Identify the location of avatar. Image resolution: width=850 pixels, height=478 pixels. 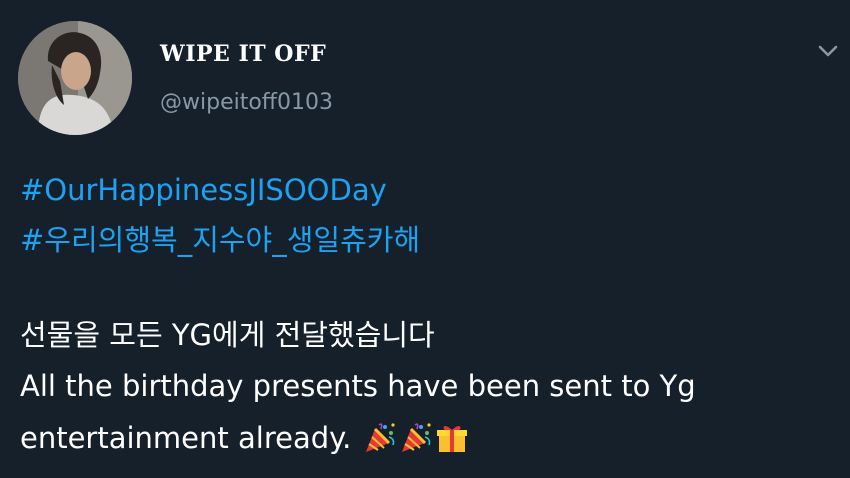
(75, 78).